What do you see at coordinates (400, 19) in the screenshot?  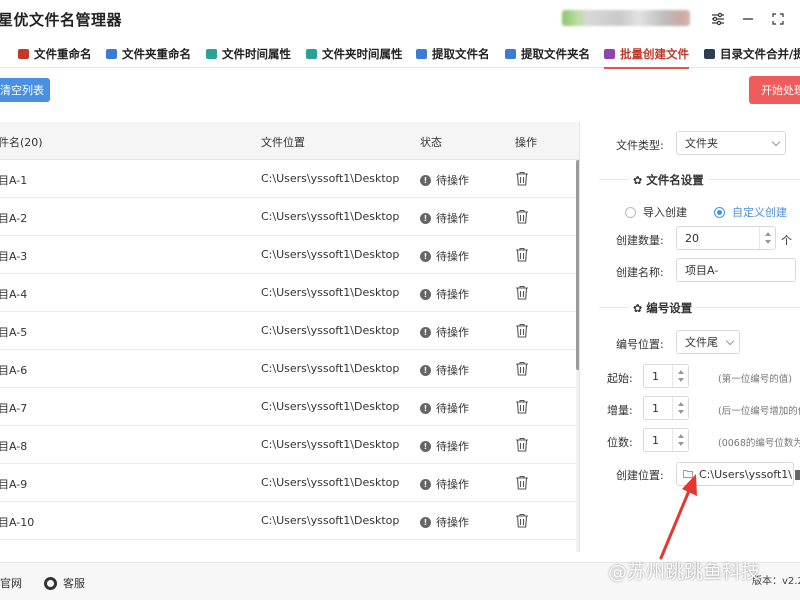 I see `title-bar: 星优文件名管理器` at bounding box center [400, 19].